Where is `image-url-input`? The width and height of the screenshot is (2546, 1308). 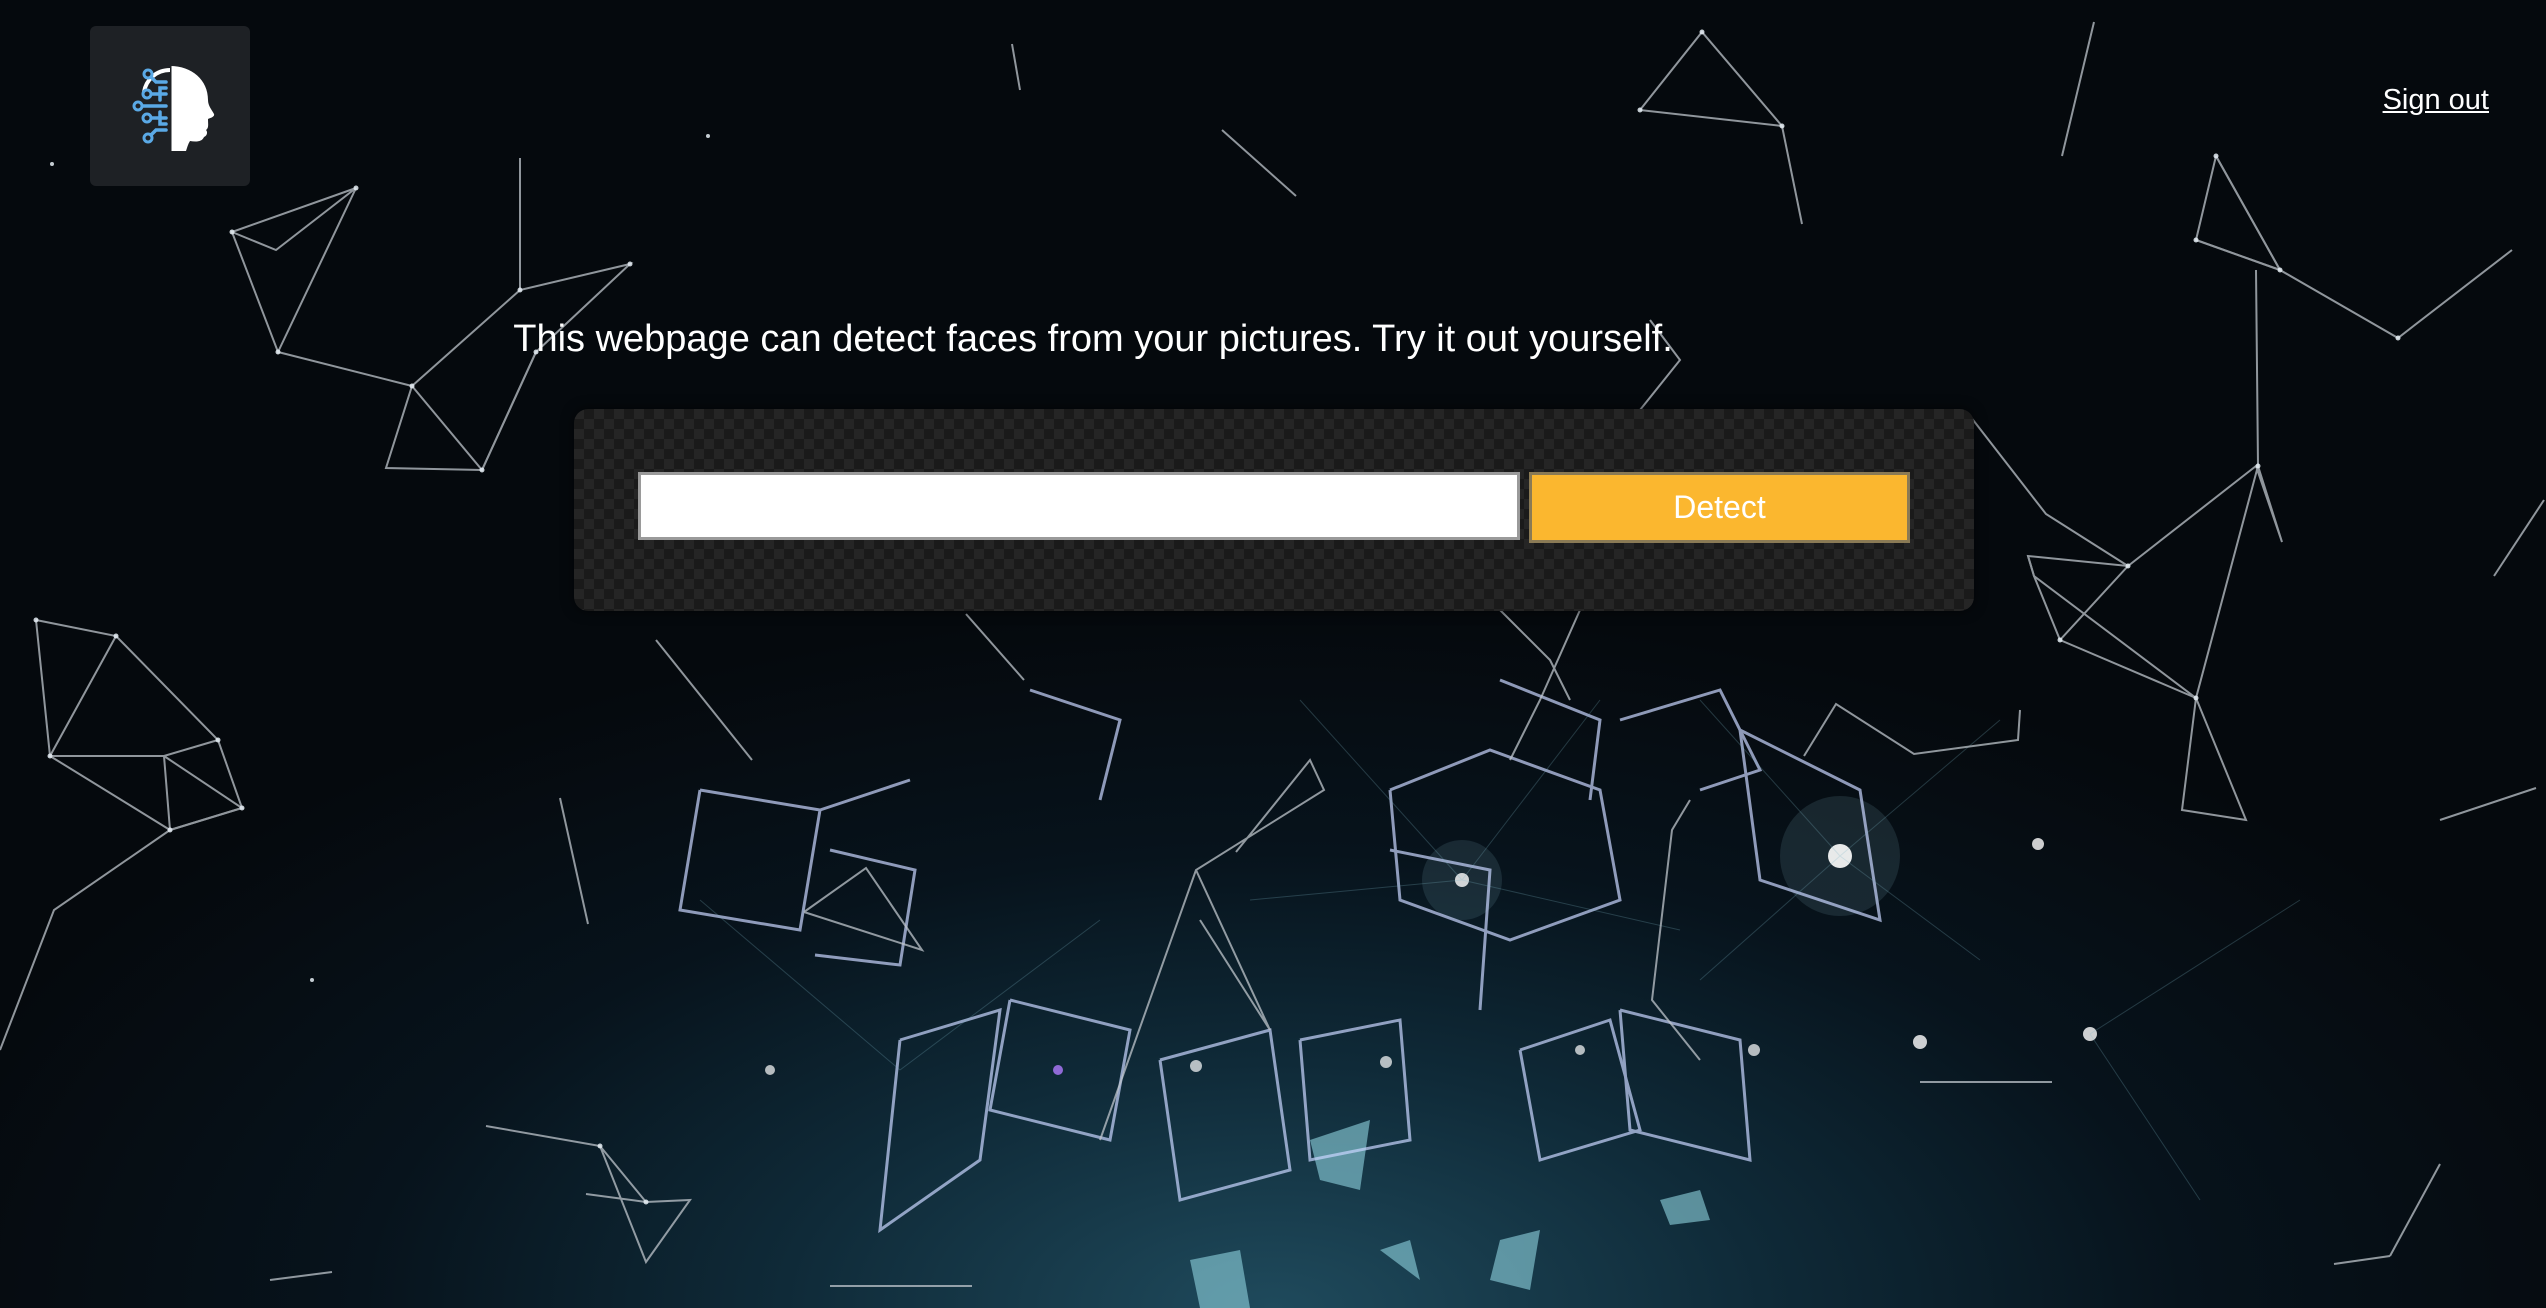
image-url-input is located at coordinates (1079, 506).